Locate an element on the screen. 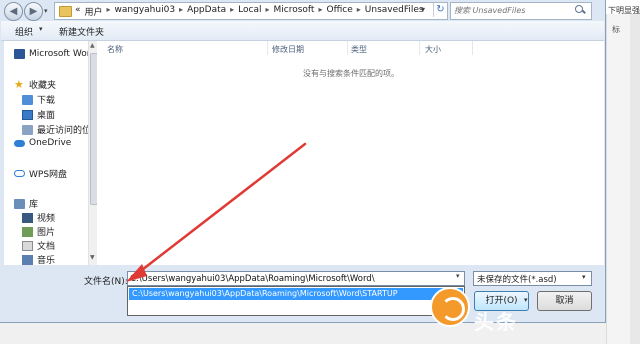 This screenshot has height=344, width=640. watermark-logo-icon is located at coordinates (450, 307).